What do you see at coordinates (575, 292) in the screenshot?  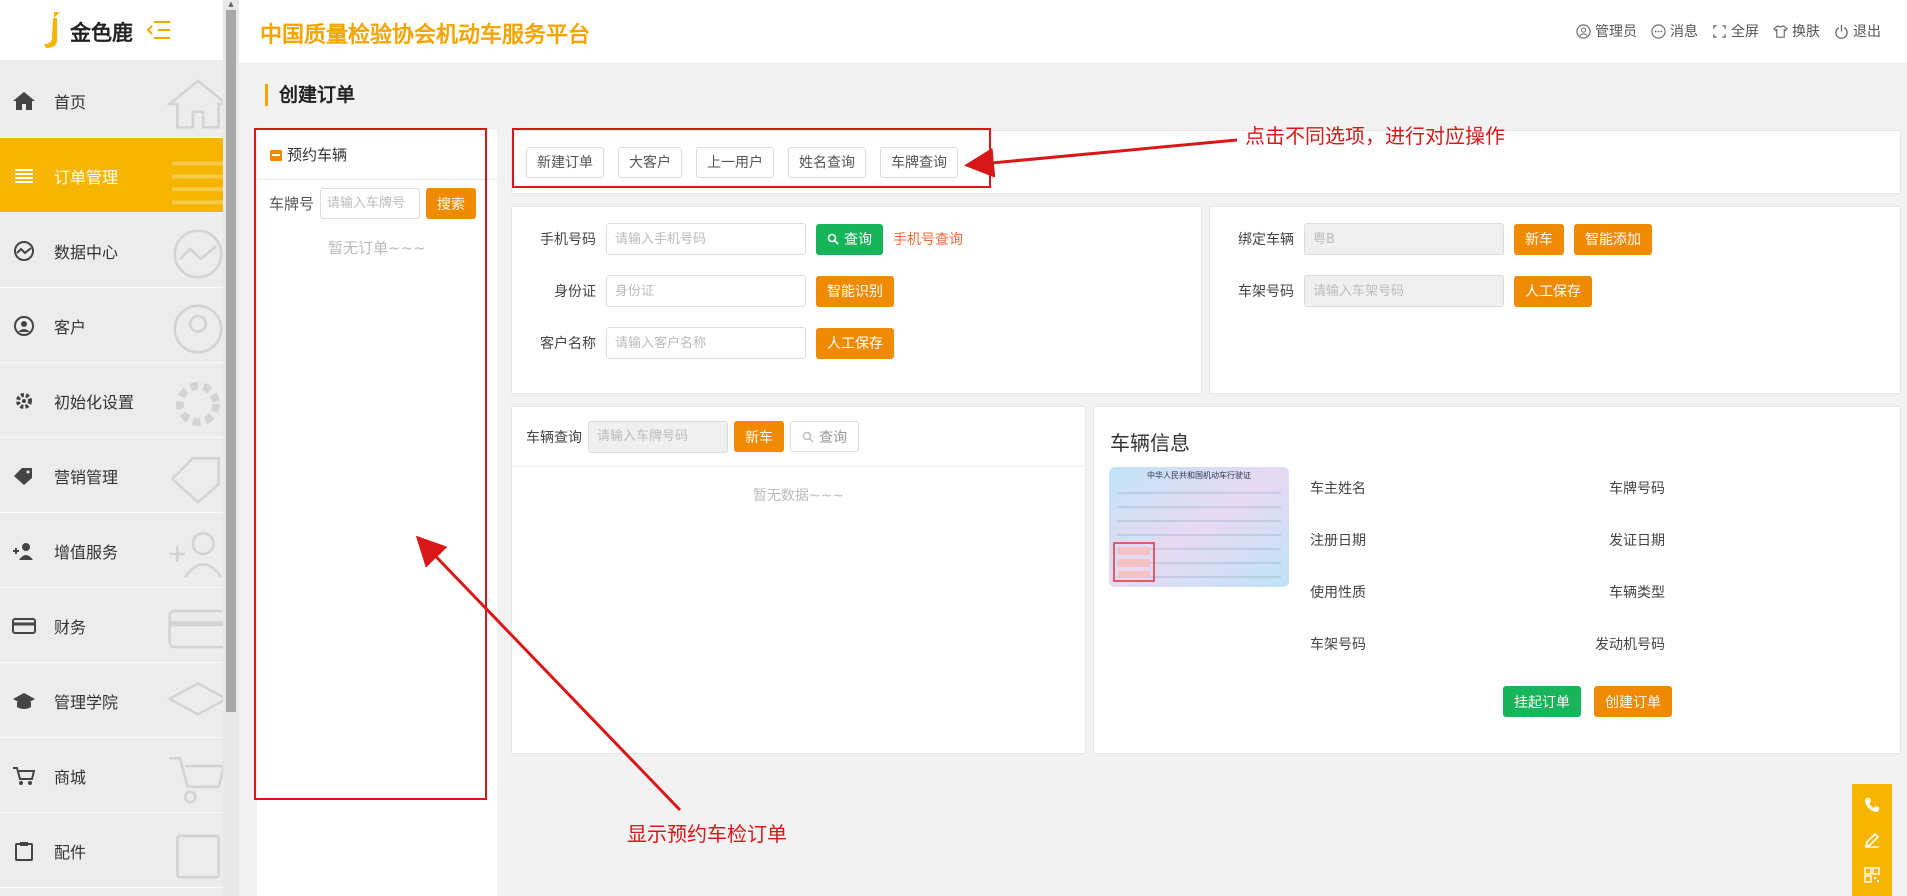 I see `id-label: 身份证` at bounding box center [575, 292].